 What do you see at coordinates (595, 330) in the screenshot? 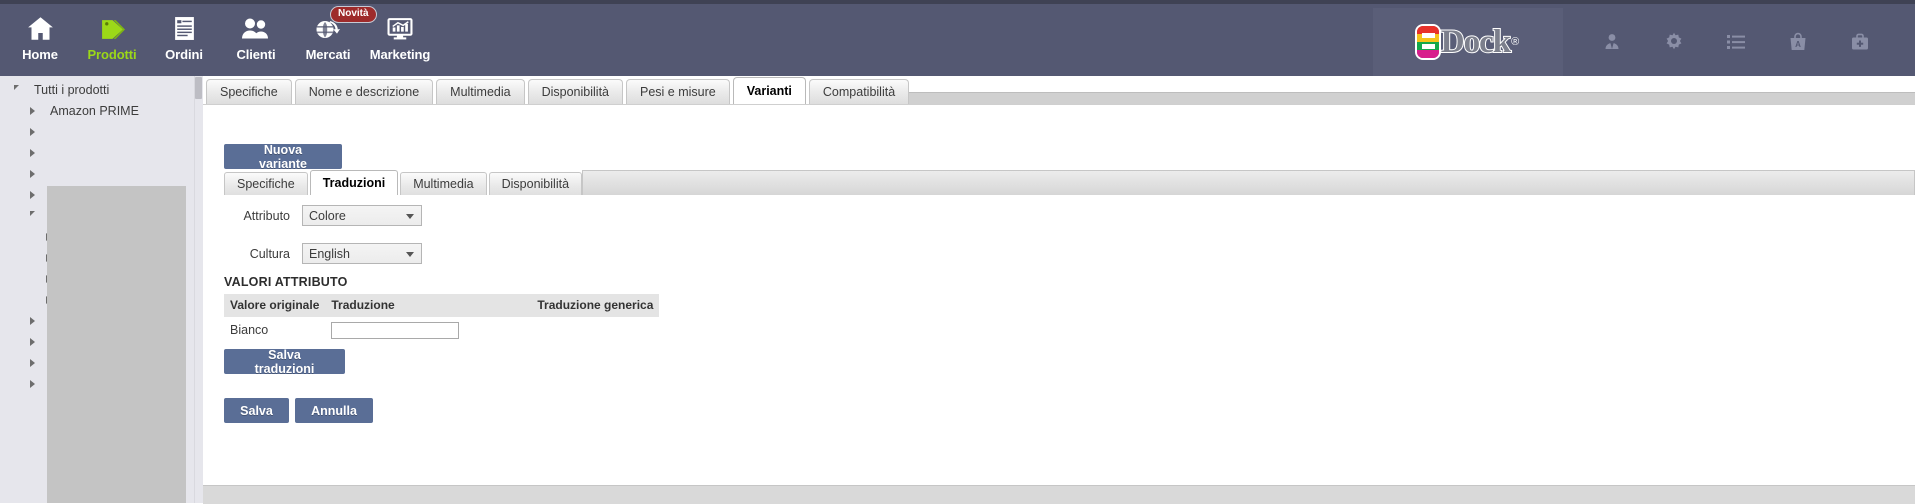
I see `cell-traduzione-generica` at bounding box center [595, 330].